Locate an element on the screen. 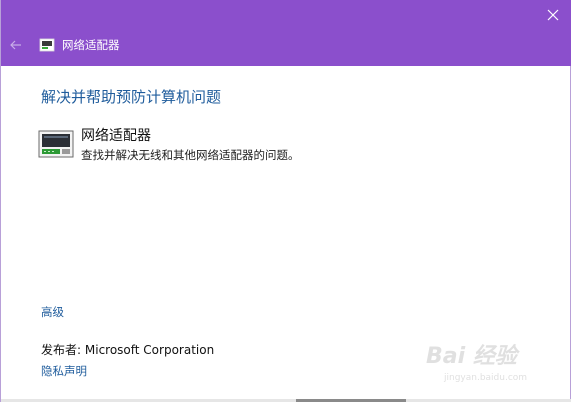 The height and width of the screenshot is (402, 571). item-description: 查找并解决无线和其他网络适配器的问题。 is located at coordinates (190, 155).